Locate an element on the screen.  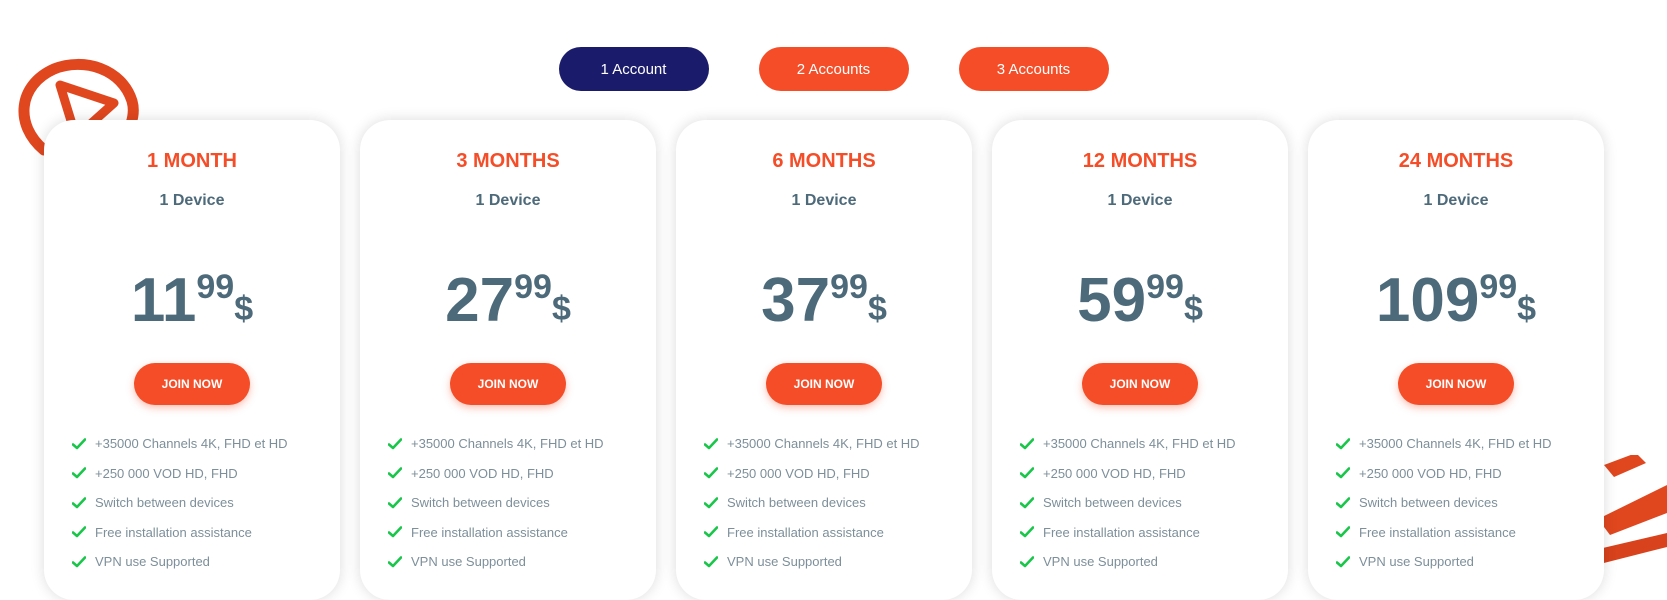
price-main: 11 is located at coordinates (163, 300).